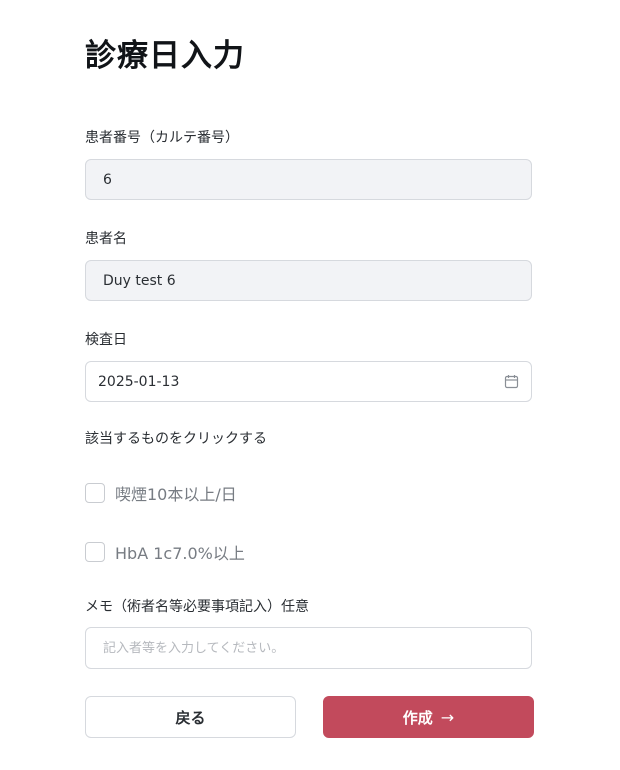  I want to click on patient-number-field: 6, so click(308, 179).